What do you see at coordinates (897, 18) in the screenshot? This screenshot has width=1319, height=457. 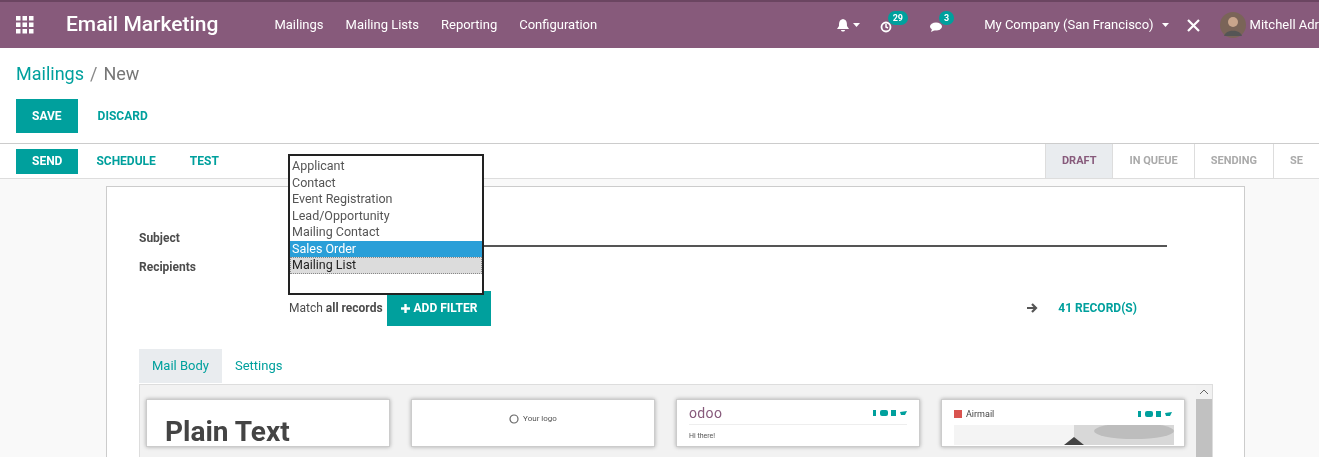 I see `count-badge: 29` at bounding box center [897, 18].